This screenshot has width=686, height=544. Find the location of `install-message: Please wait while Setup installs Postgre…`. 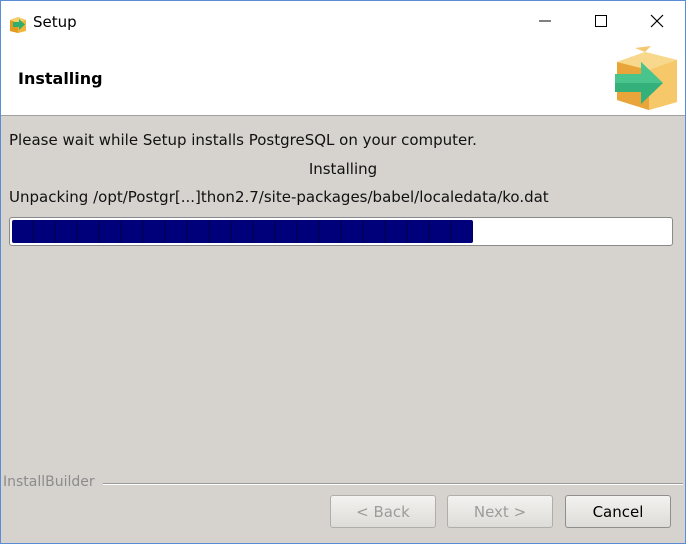

install-message: Please wait while Setup installs Postgre… is located at coordinates (243, 140).